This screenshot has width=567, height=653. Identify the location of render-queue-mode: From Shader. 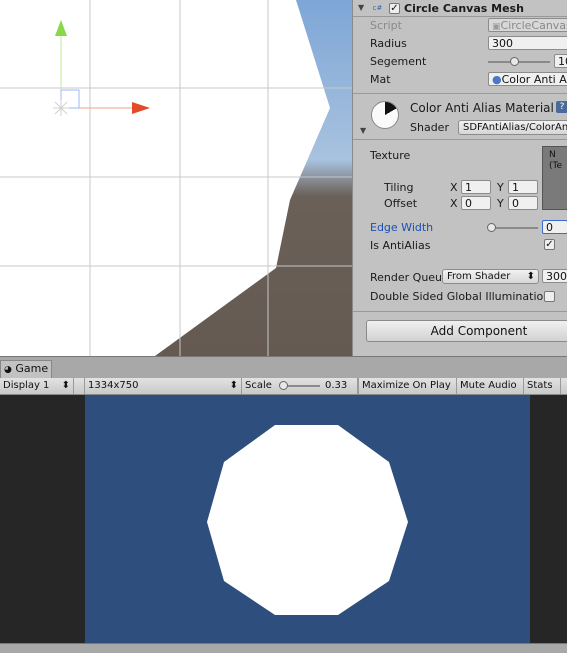
(479, 276).